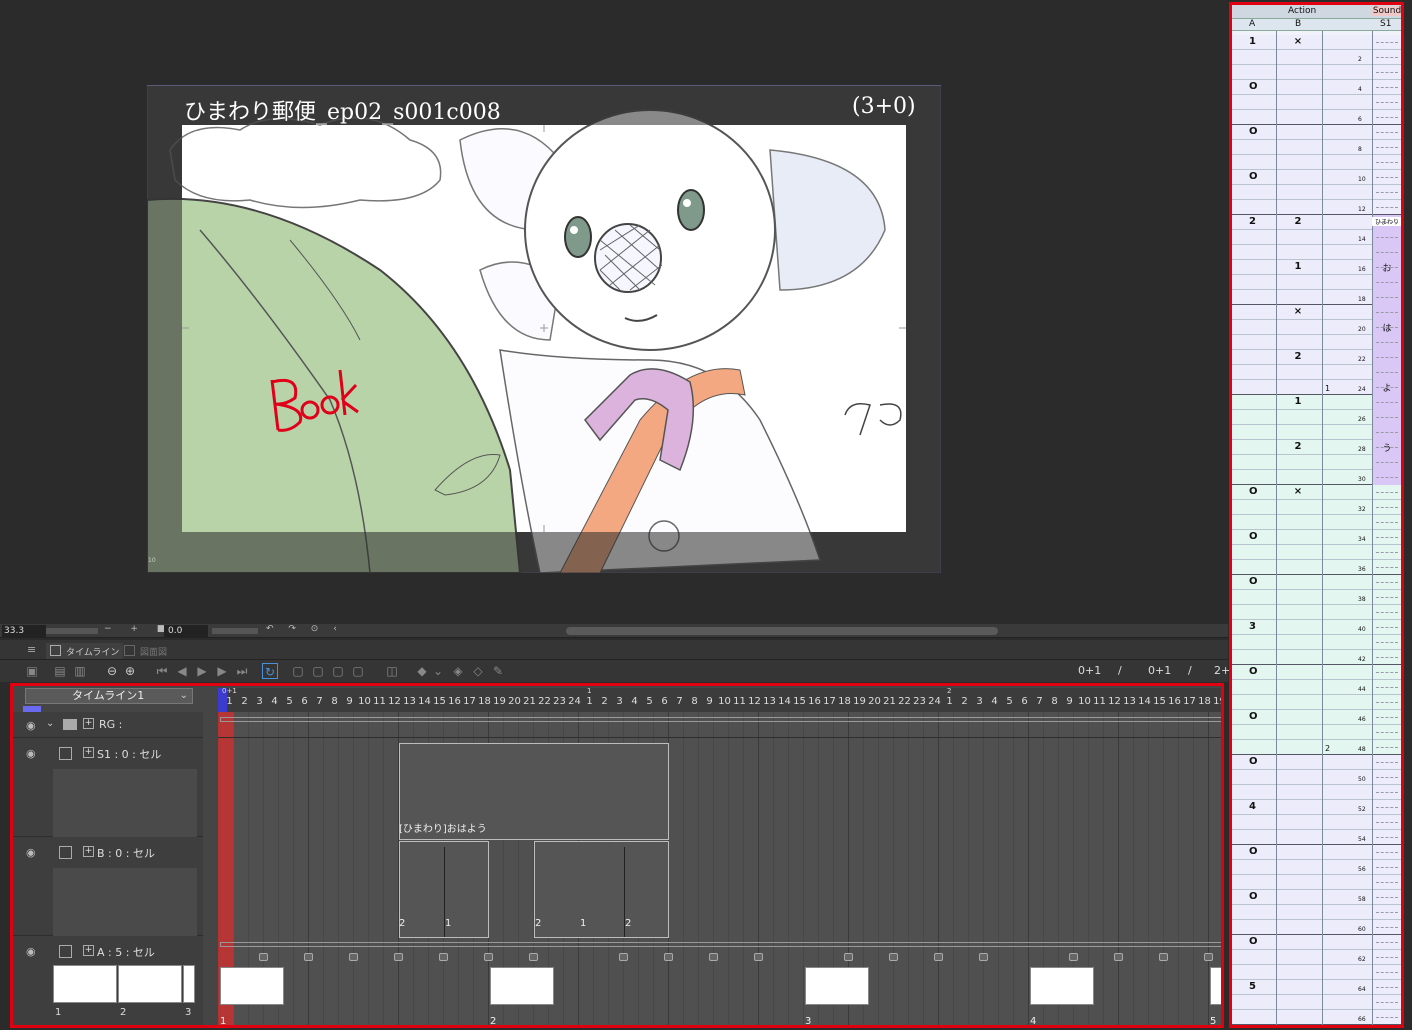 This screenshot has height=1030, width=1412. Describe the element at coordinates (559, 701) in the screenshot. I see `ruler-frame-number: 23` at that location.